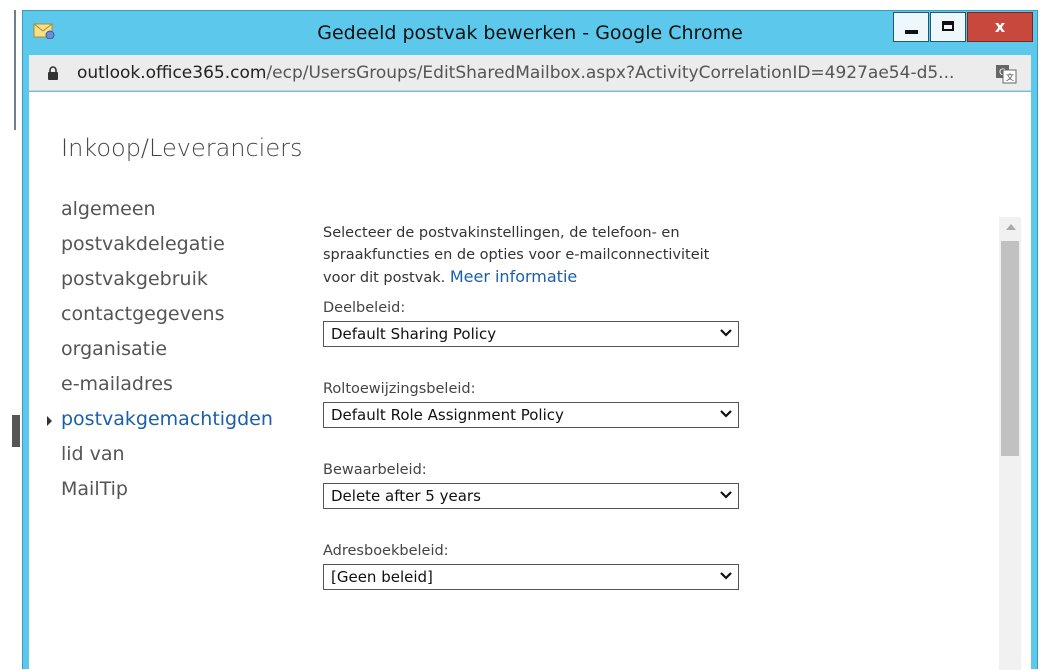  What do you see at coordinates (406, 496) in the screenshot?
I see `select-value: Delete after 5 years` at bounding box center [406, 496].